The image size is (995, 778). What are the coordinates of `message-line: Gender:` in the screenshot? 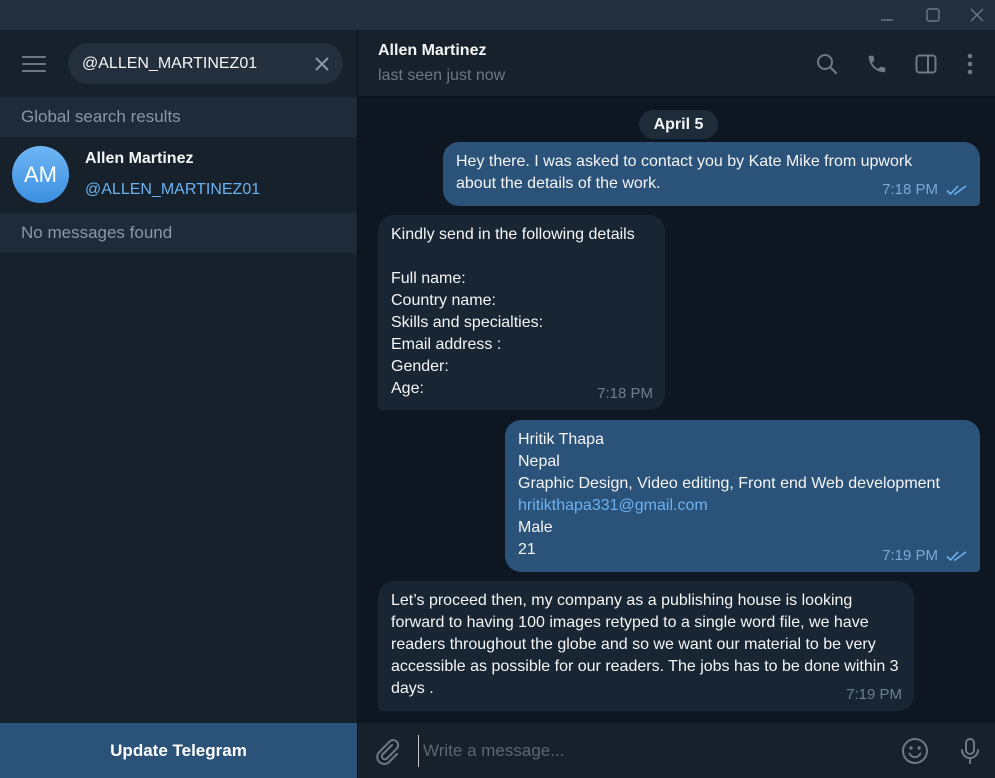 It's located at (420, 366).